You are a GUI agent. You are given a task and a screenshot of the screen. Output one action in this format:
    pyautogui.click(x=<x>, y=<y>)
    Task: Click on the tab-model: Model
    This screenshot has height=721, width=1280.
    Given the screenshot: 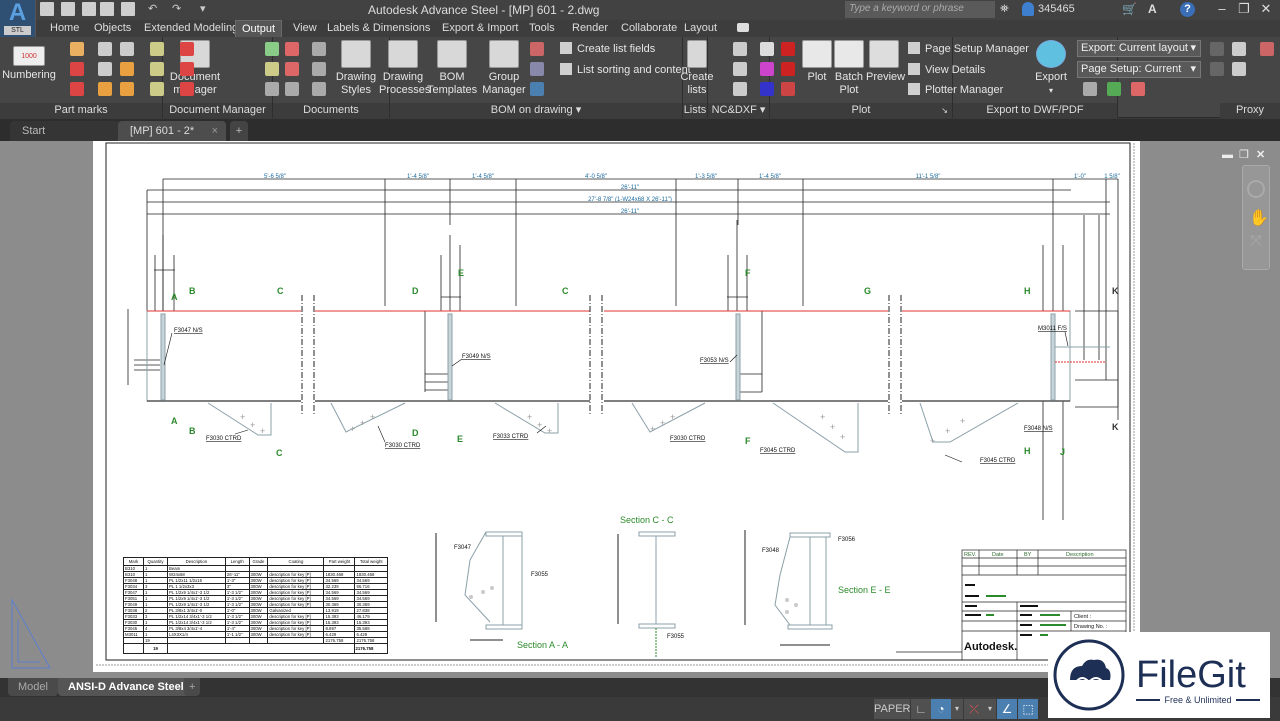 What is the action you would take?
    pyautogui.click(x=33, y=687)
    